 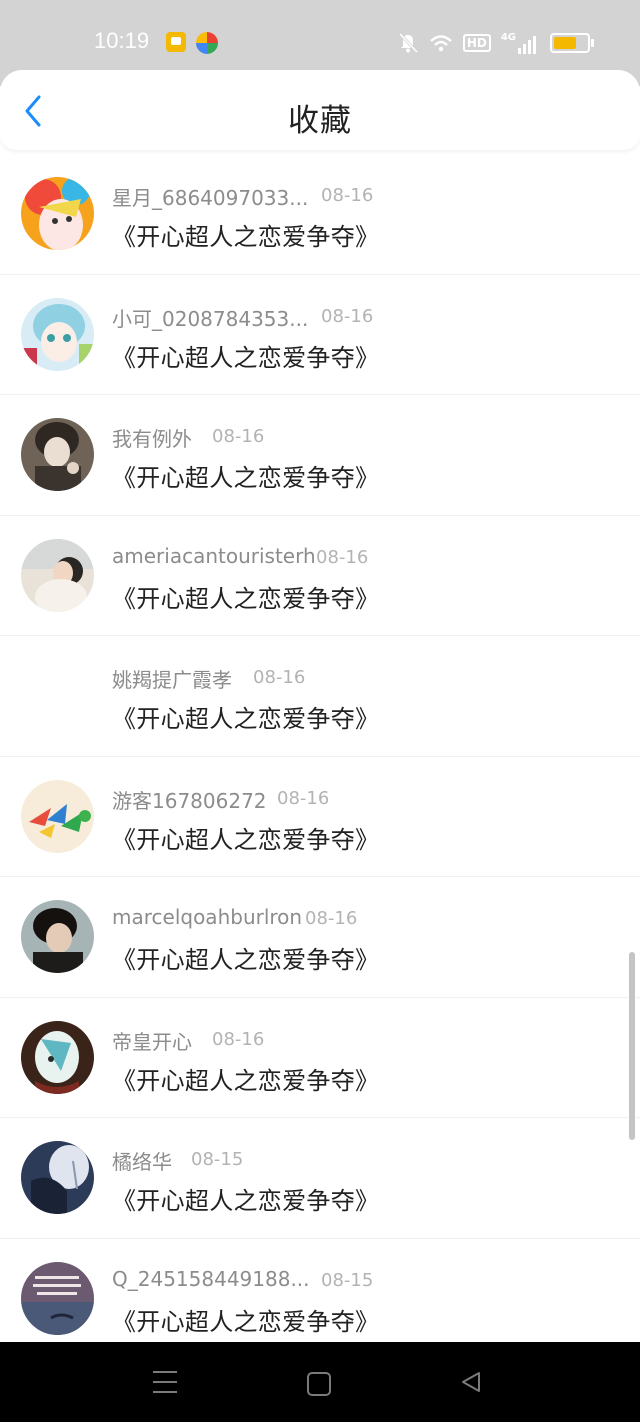 What do you see at coordinates (495, 43) in the screenshot?
I see `status-icons: HD 4G` at bounding box center [495, 43].